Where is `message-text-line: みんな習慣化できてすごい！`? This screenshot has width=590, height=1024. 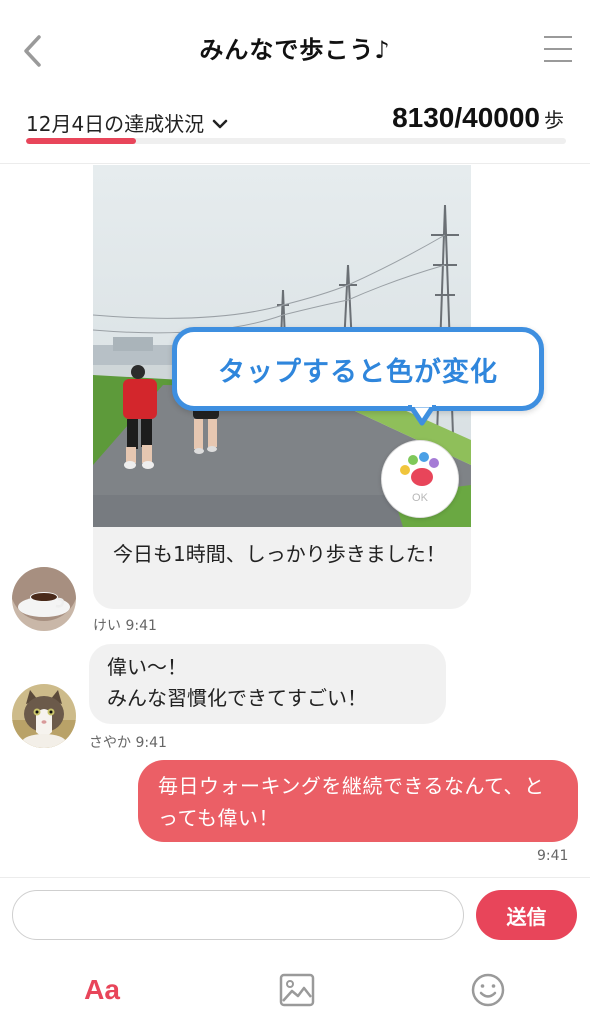
message-text-line: みんな習慣化できてすごい！ is located at coordinates (237, 698).